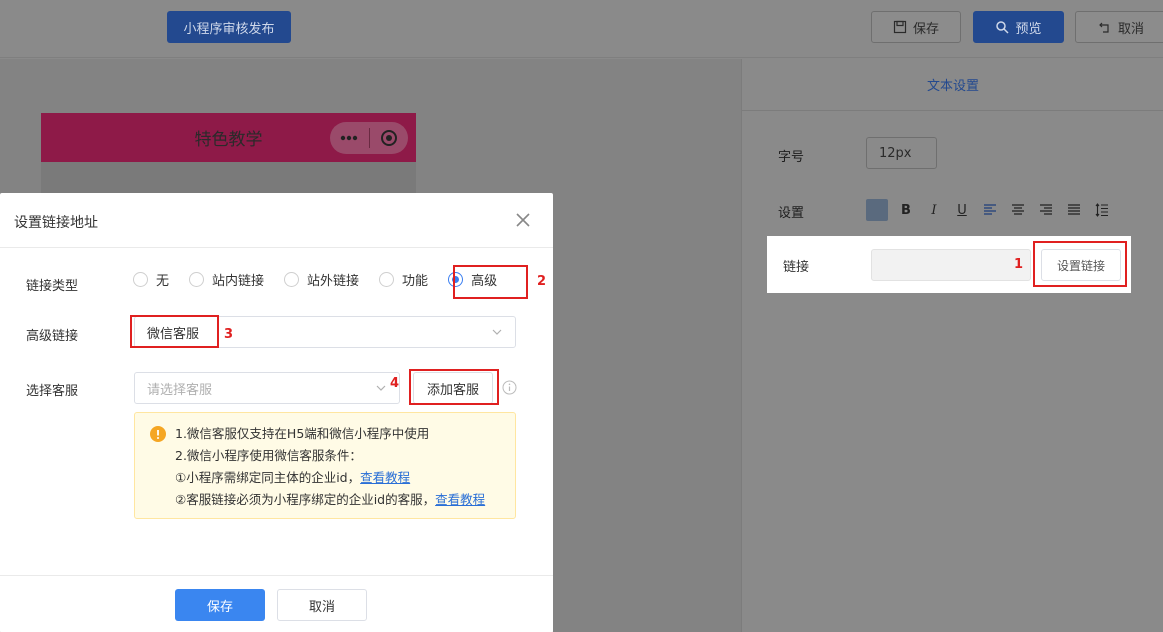 Image resolution: width=1163 pixels, height=632 pixels. Describe the element at coordinates (333, 281) in the screenshot. I see `radio-external-link-label: 站外链接` at that location.